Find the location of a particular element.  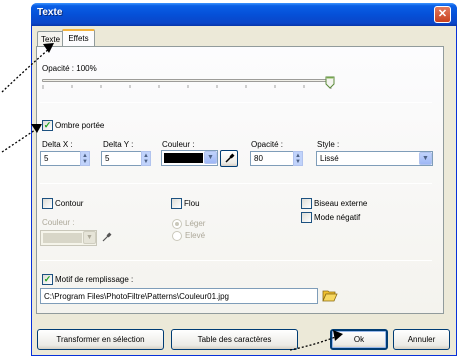

biseau-checkbox is located at coordinates (306, 203).